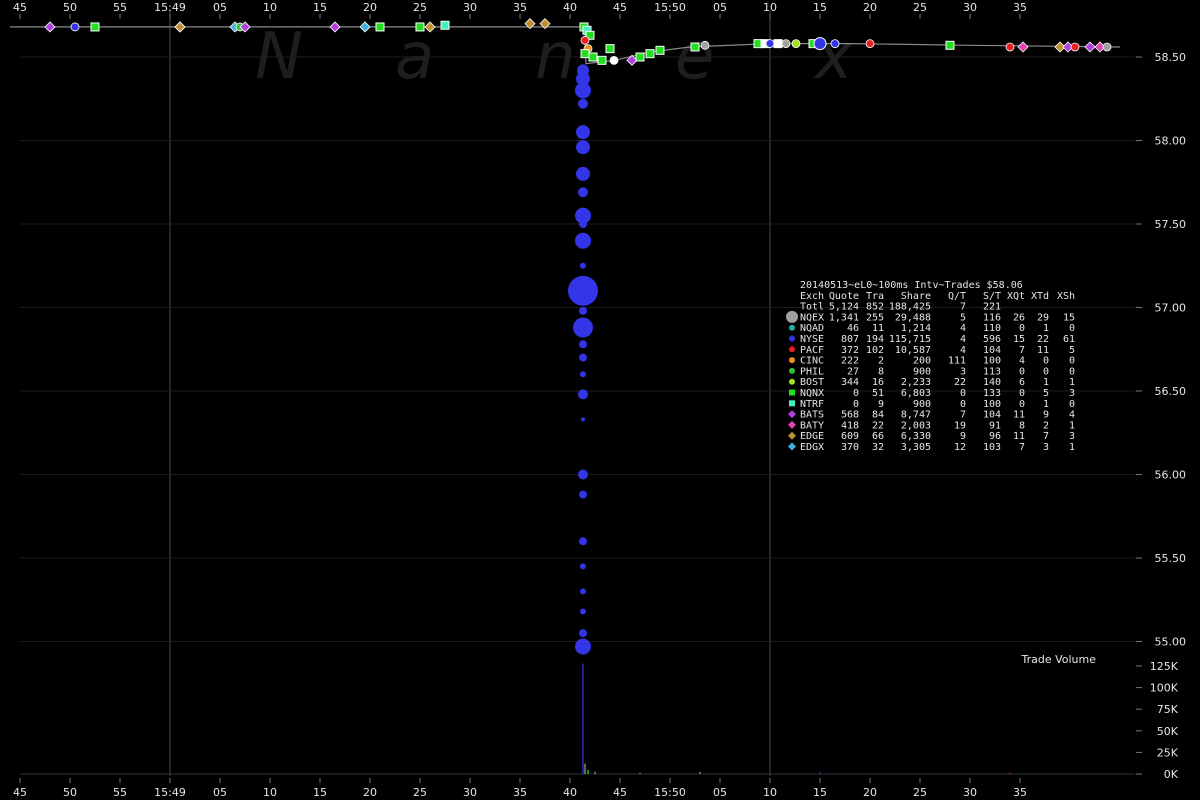 This screenshot has width=1200, height=800. I want to click on price-tick-label: 58.50, so click(1171, 57).